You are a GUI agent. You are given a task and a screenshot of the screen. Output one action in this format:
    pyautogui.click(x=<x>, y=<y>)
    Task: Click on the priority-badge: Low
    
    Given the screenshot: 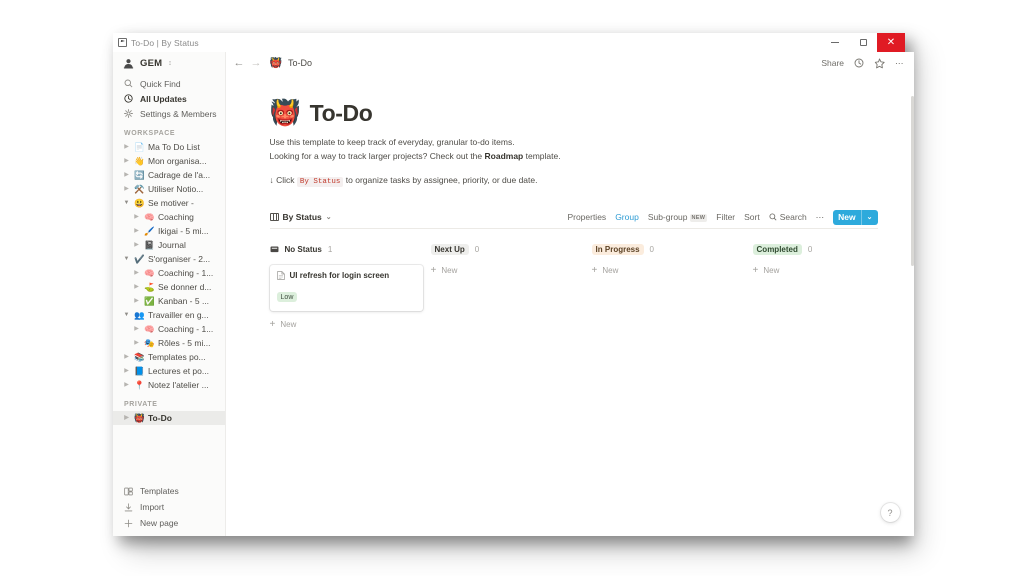 What is the action you would take?
    pyautogui.click(x=287, y=297)
    